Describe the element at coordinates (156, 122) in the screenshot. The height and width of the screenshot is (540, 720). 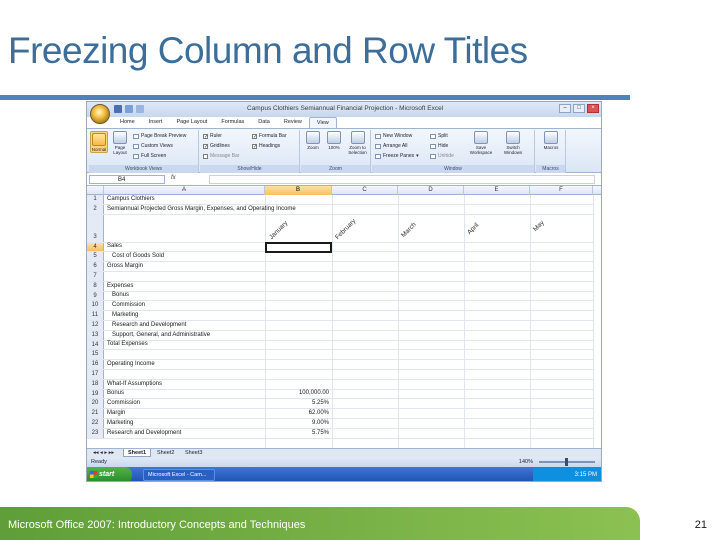
I see `tab-insert: Insert` at that location.